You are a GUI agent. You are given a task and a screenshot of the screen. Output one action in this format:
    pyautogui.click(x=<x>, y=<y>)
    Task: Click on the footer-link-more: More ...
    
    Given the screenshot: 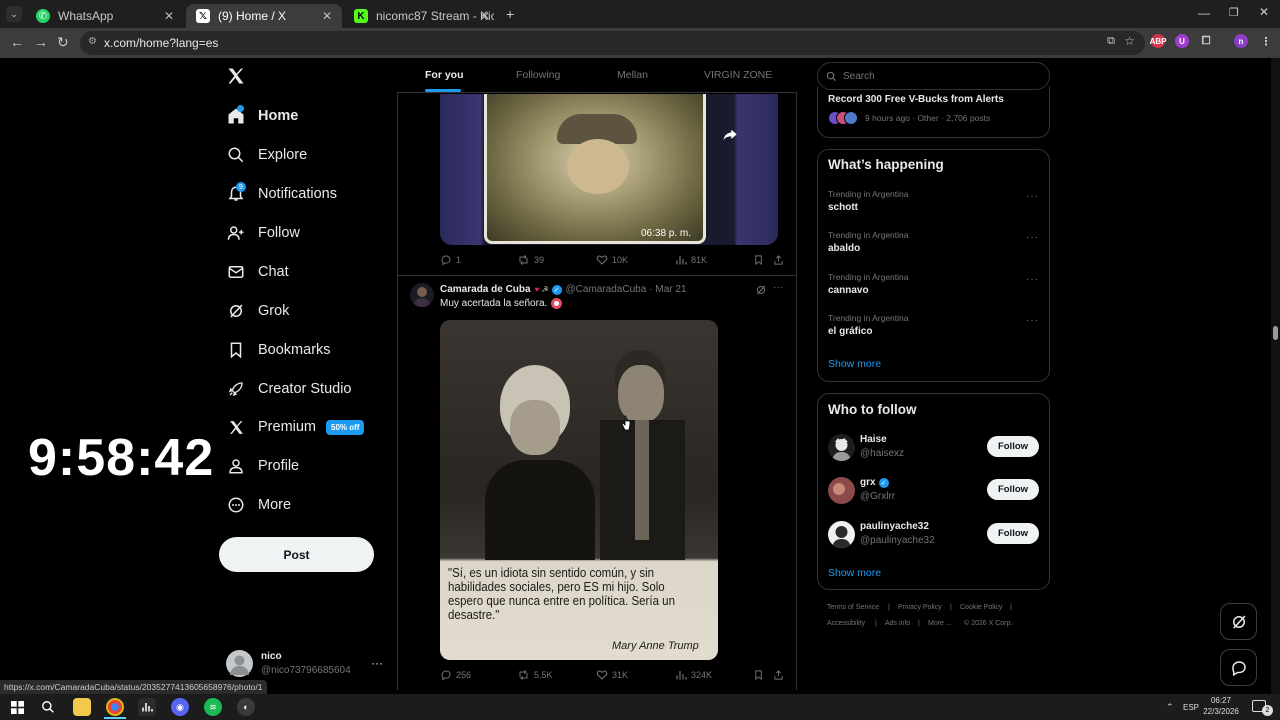 What is the action you would take?
    pyautogui.click(x=940, y=623)
    